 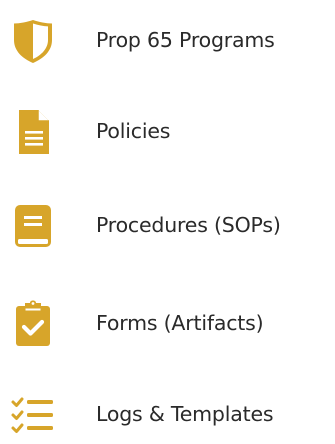 I want to click on menu-item-label: Procedures (SOPs), so click(x=188, y=225).